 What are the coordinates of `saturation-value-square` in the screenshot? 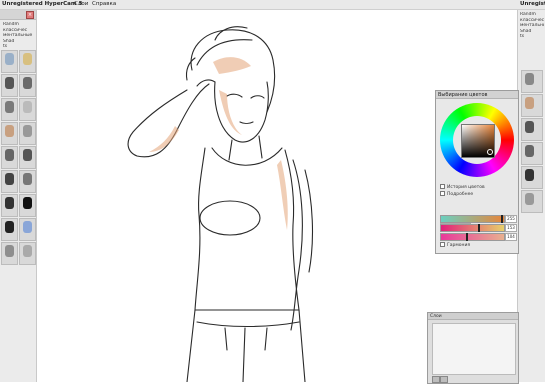 It's located at (478, 141).